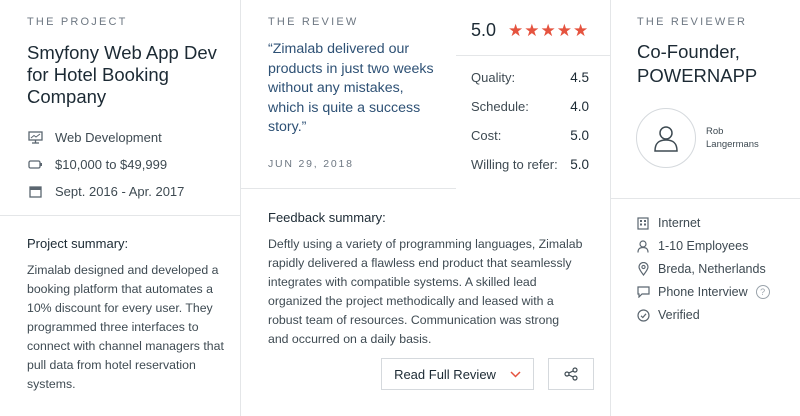 Image resolution: width=800 pixels, height=416 pixels. What do you see at coordinates (732, 138) in the screenshot?
I see `reviewer-name: Rob Langermans` at bounding box center [732, 138].